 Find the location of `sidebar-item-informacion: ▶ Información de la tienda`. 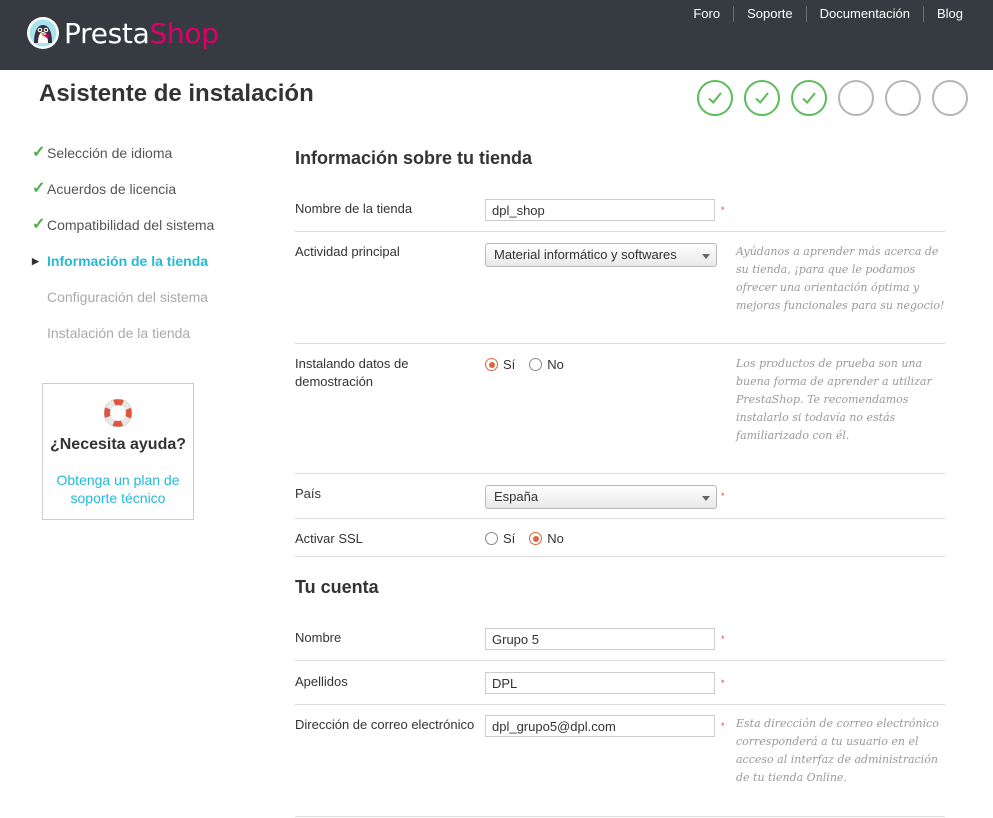

sidebar-item-informacion: ▶ Información de la tienda is located at coordinates (122, 262).